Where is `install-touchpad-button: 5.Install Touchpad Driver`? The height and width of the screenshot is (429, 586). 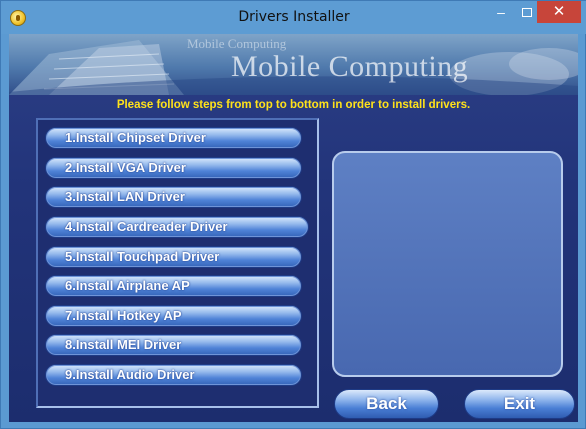
install-touchpad-button: 5.Install Touchpad Driver is located at coordinates (173, 257).